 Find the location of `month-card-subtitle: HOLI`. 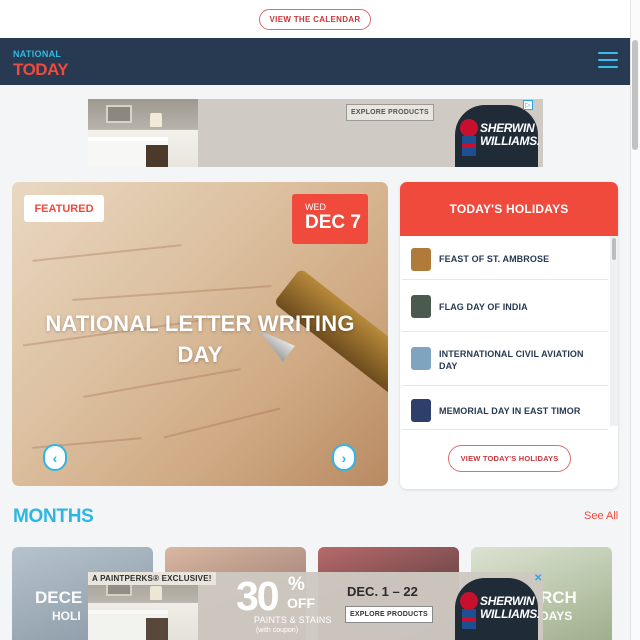

month-card-subtitle: HOLI is located at coordinates (66, 616).